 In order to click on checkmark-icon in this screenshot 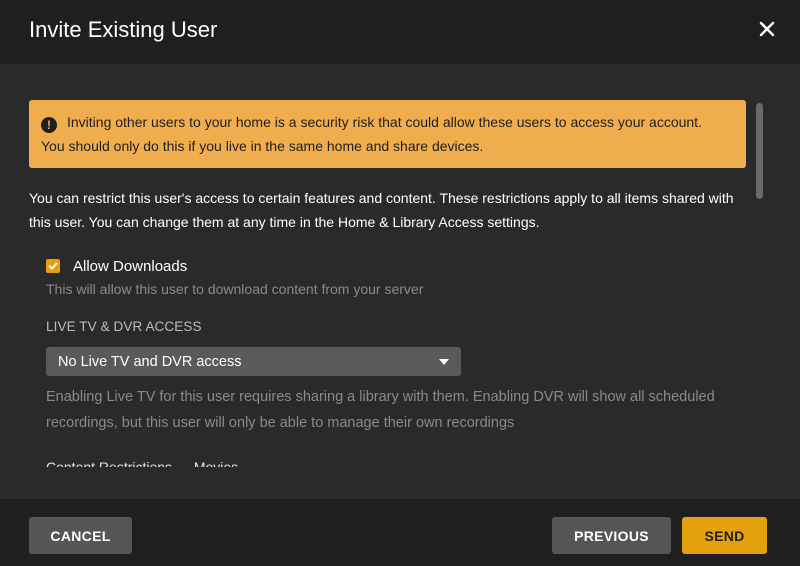, I will do `click(53, 266)`.